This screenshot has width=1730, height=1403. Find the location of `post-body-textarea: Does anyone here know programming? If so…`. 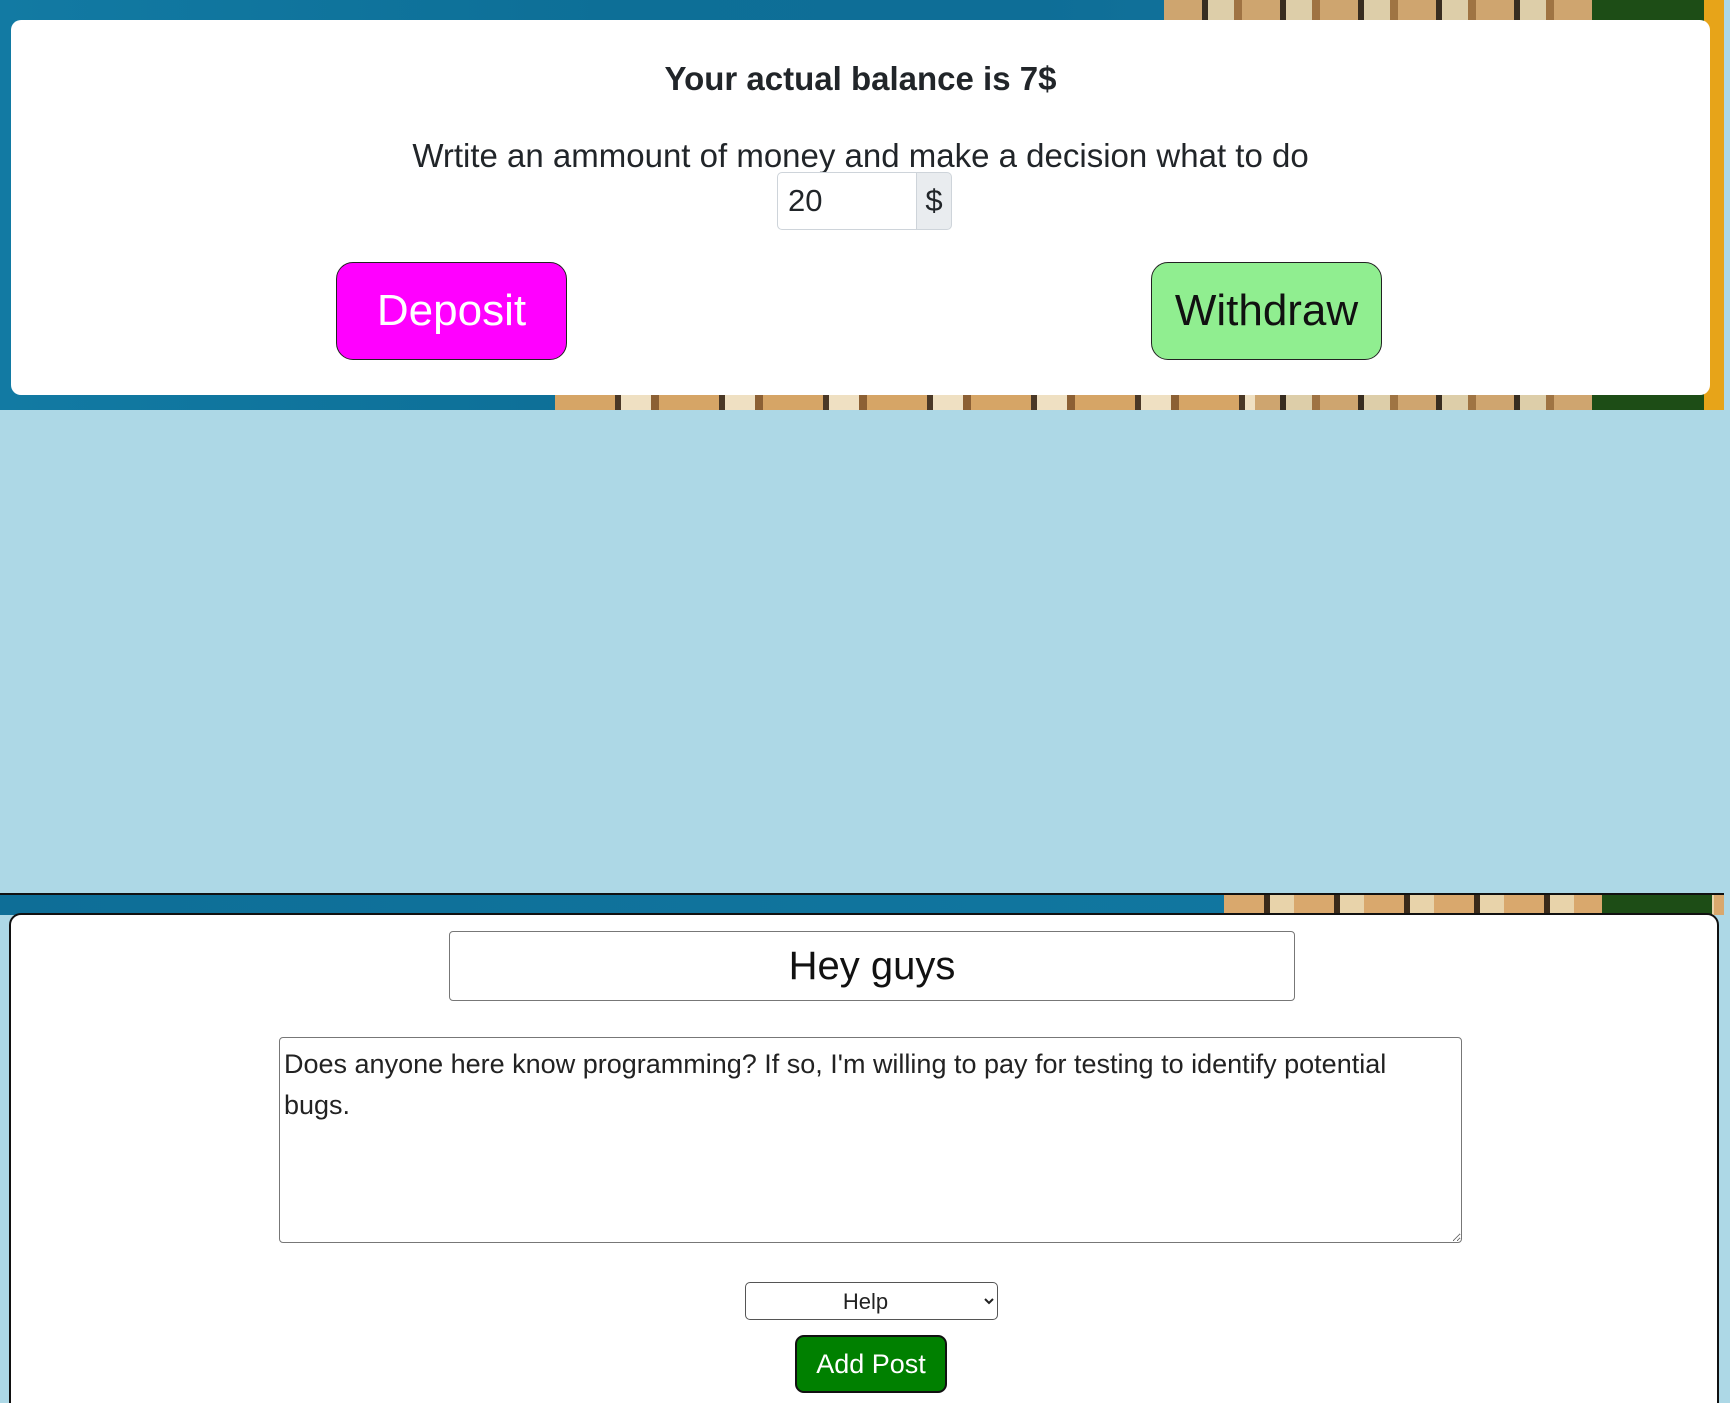

post-body-textarea: Does anyone here know programming? If so… is located at coordinates (870, 1140).